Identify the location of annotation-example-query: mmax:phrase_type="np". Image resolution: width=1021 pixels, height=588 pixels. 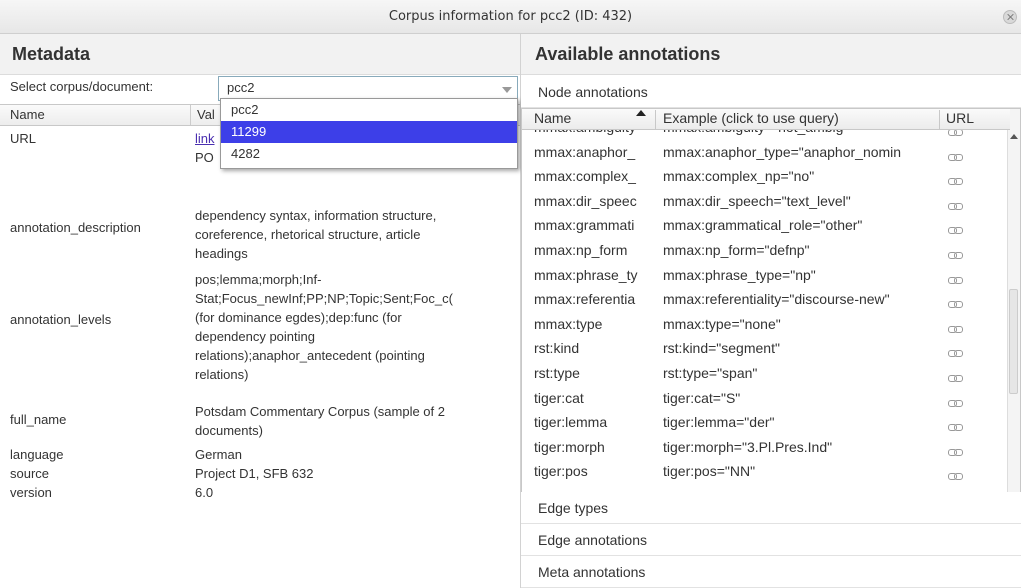
(803, 275).